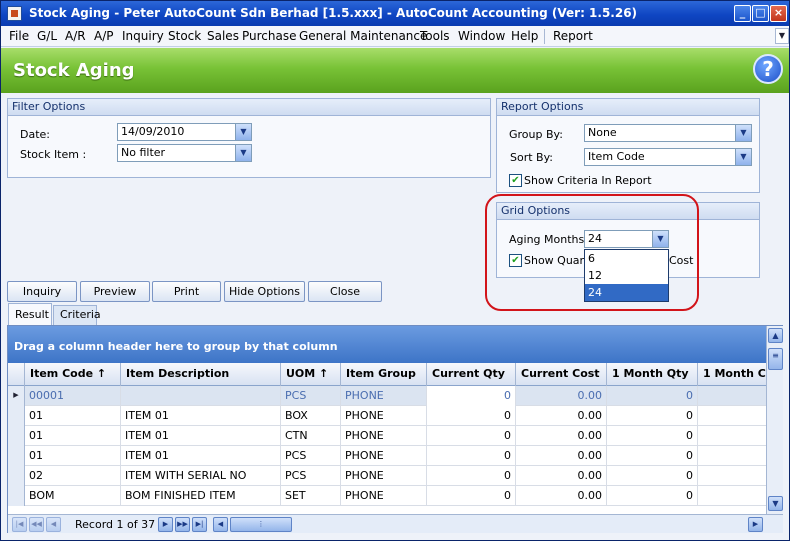 The width and height of the screenshot is (790, 541). I want to click on menu-window: Window, so click(481, 36).